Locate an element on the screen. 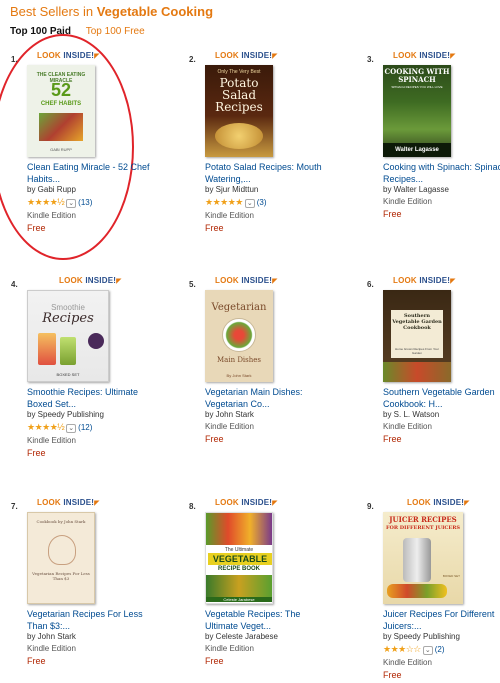  book-author: by S. L. Watson is located at coordinates (411, 414).